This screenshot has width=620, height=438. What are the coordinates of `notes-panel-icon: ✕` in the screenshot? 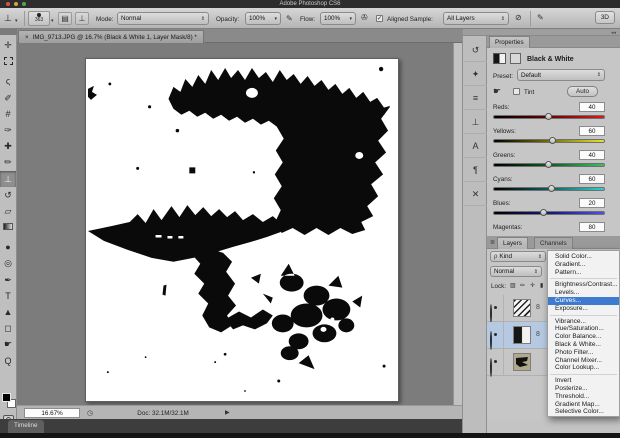 It's located at (475, 194).